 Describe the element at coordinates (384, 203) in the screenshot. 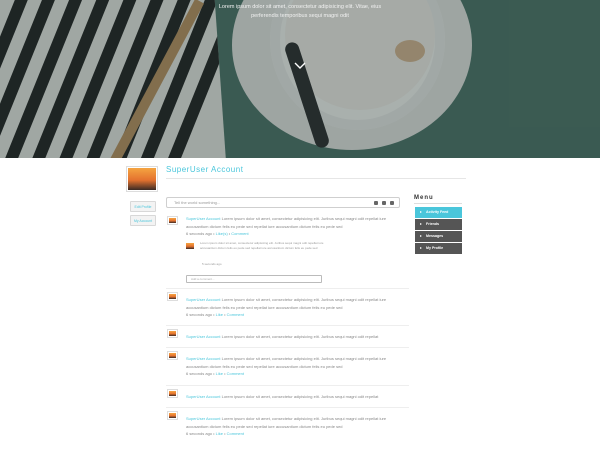

I see `attachment-icon` at that location.